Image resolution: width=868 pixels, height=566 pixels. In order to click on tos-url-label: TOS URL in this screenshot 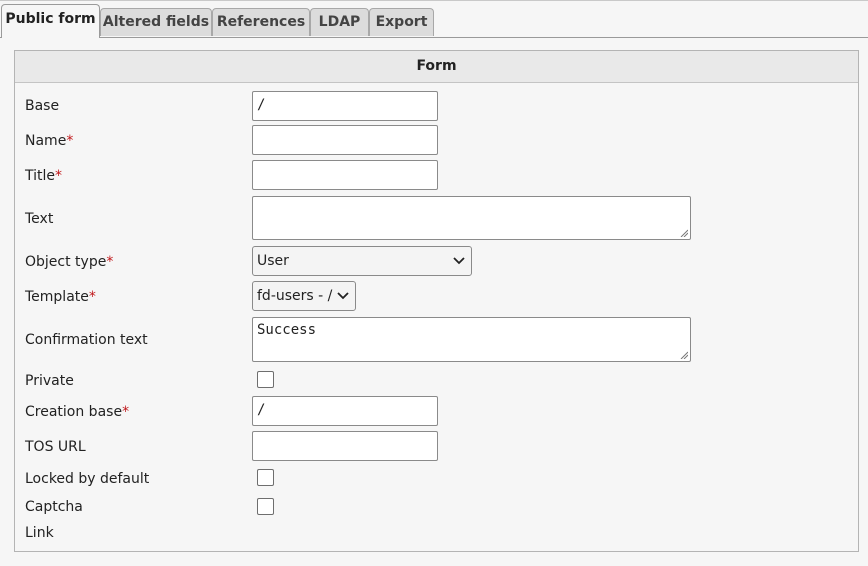, I will do `click(55, 447)`.